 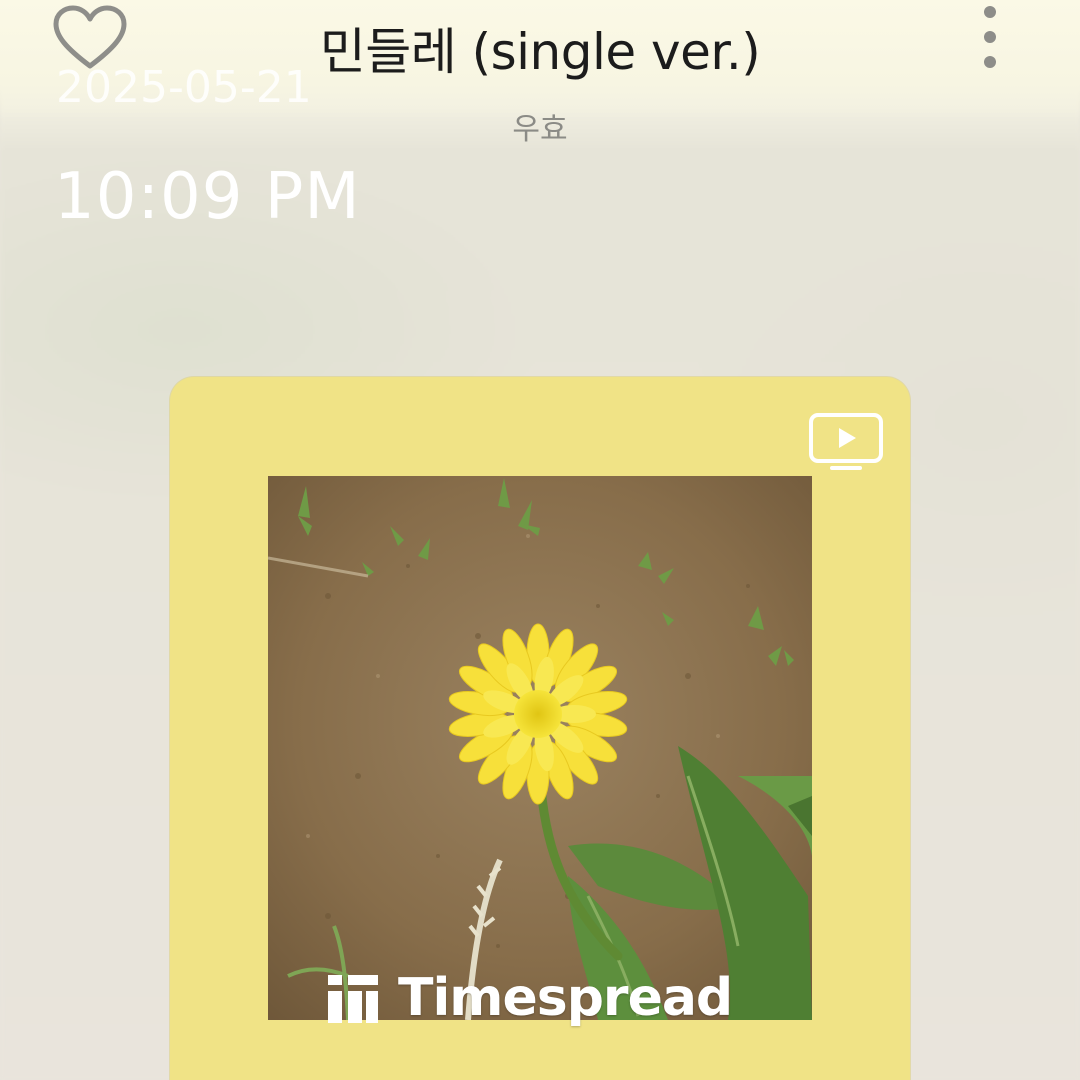 I want to click on watermark-text: Timespread, so click(x=565, y=998).